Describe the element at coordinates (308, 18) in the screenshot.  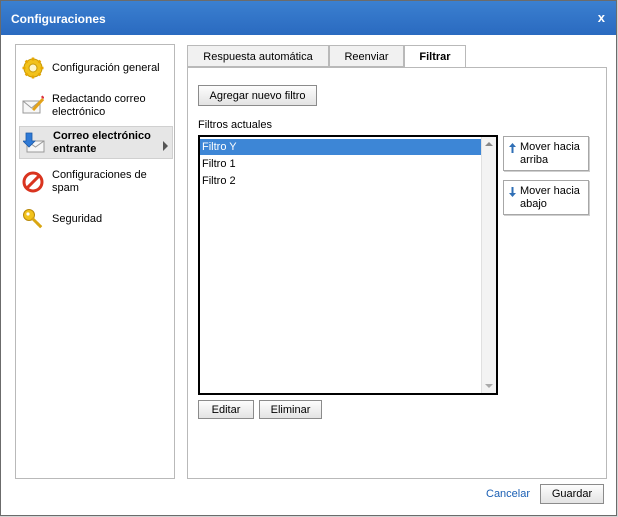
I see `dialog-titlebar: Configuraciones x` at that location.